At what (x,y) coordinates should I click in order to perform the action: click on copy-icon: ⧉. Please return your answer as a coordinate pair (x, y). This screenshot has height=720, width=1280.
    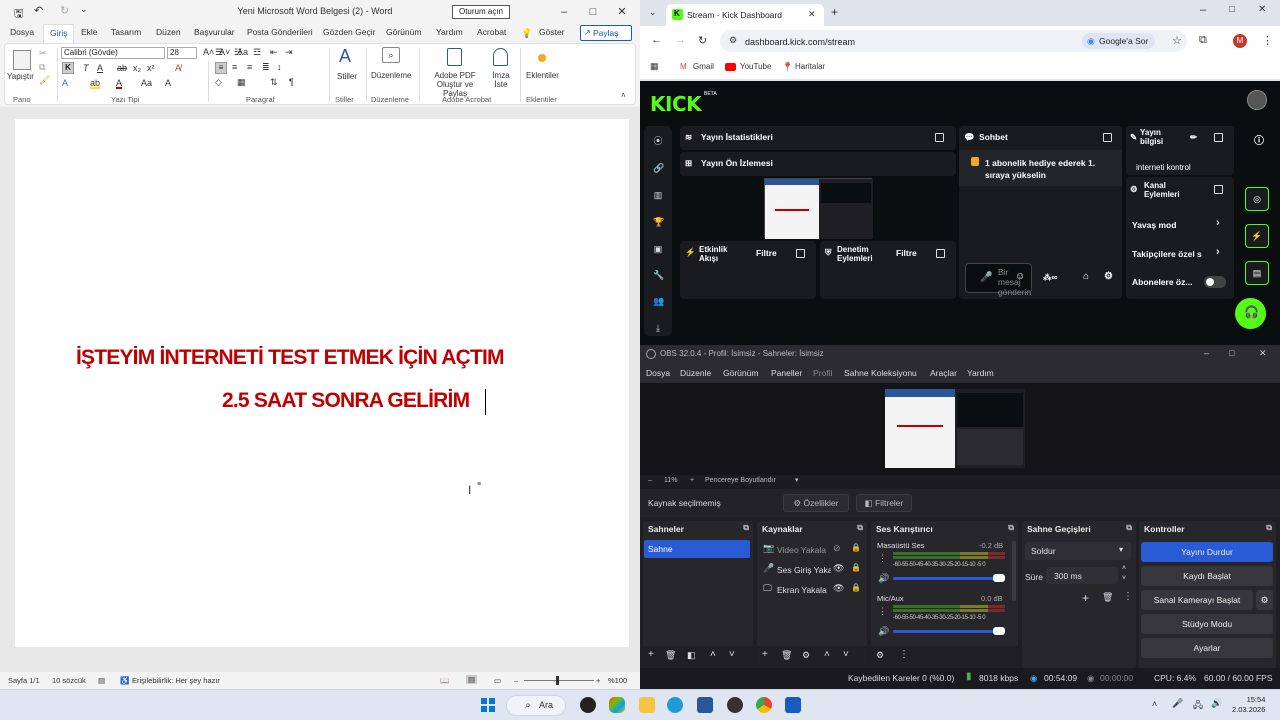
    Looking at the image, I should click on (42, 67).